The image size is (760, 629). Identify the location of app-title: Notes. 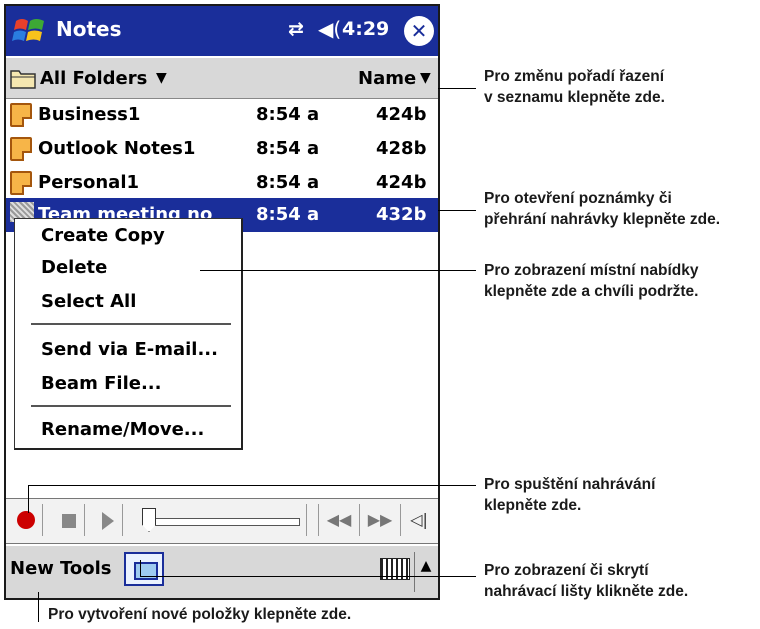
(89, 29).